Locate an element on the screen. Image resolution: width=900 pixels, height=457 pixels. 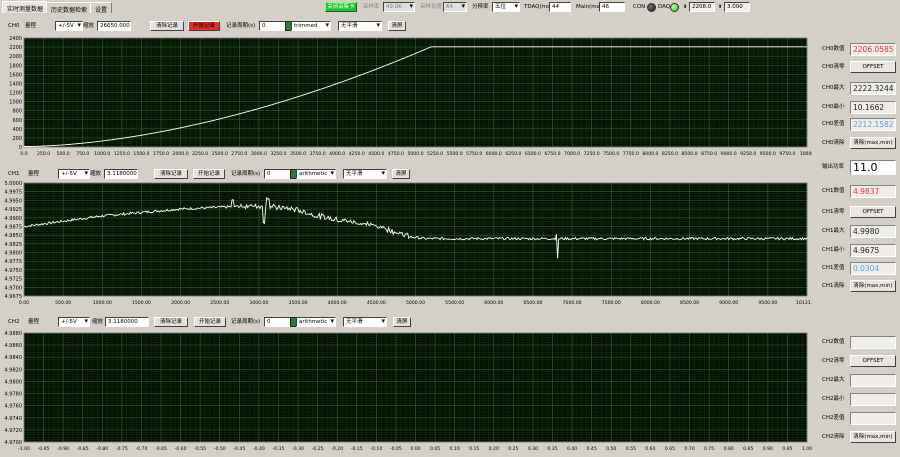
ch2-diff-value is located at coordinates (873, 418).